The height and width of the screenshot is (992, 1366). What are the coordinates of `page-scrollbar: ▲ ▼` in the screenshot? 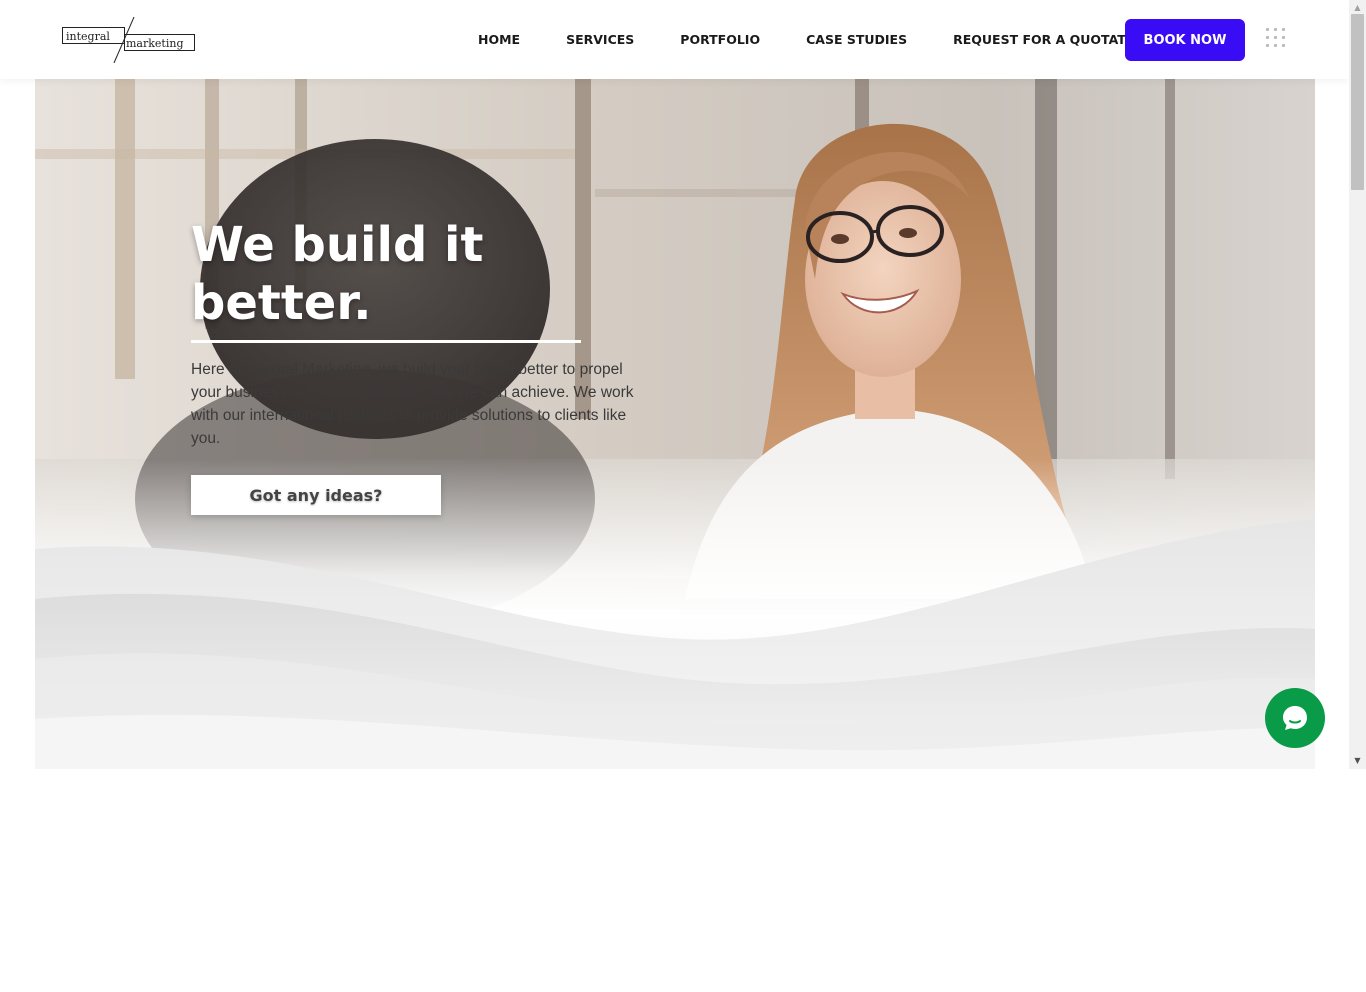 It's located at (1357, 384).